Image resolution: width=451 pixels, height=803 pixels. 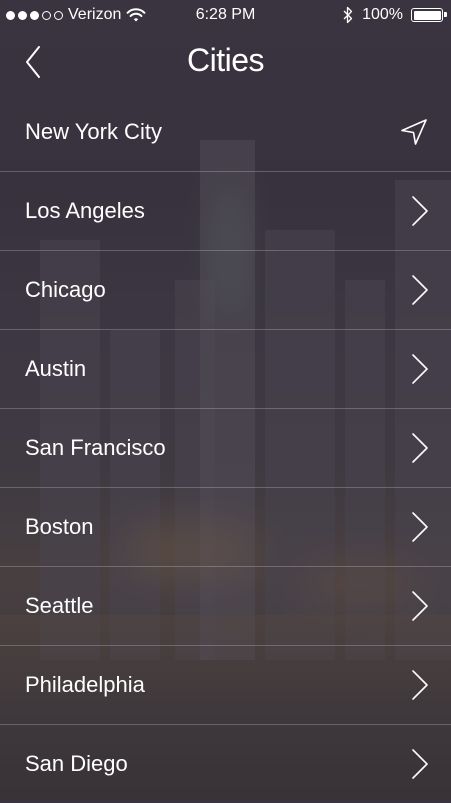 What do you see at coordinates (225, 606) in the screenshot?
I see `city-row-seattle: Seattle` at bounding box center [225, 606].